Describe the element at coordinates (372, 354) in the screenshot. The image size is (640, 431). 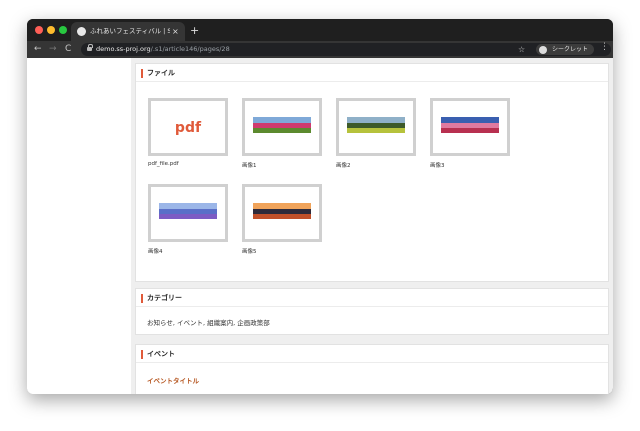
I see `event-card-header: イベント` at that location.